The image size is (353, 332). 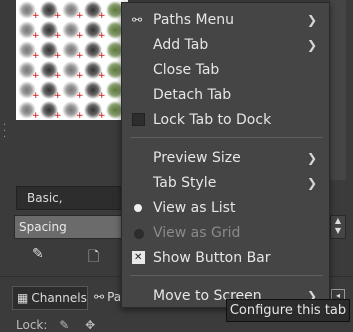 I want to click on spacing-spinner: ▲ ▼, so click(x=338, y=227).